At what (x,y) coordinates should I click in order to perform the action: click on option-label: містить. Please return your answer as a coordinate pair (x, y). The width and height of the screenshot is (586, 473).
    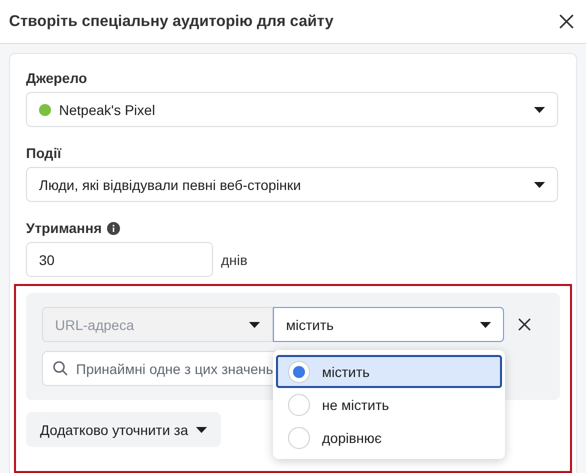
    Looking at the image, I should click on (346, 372).